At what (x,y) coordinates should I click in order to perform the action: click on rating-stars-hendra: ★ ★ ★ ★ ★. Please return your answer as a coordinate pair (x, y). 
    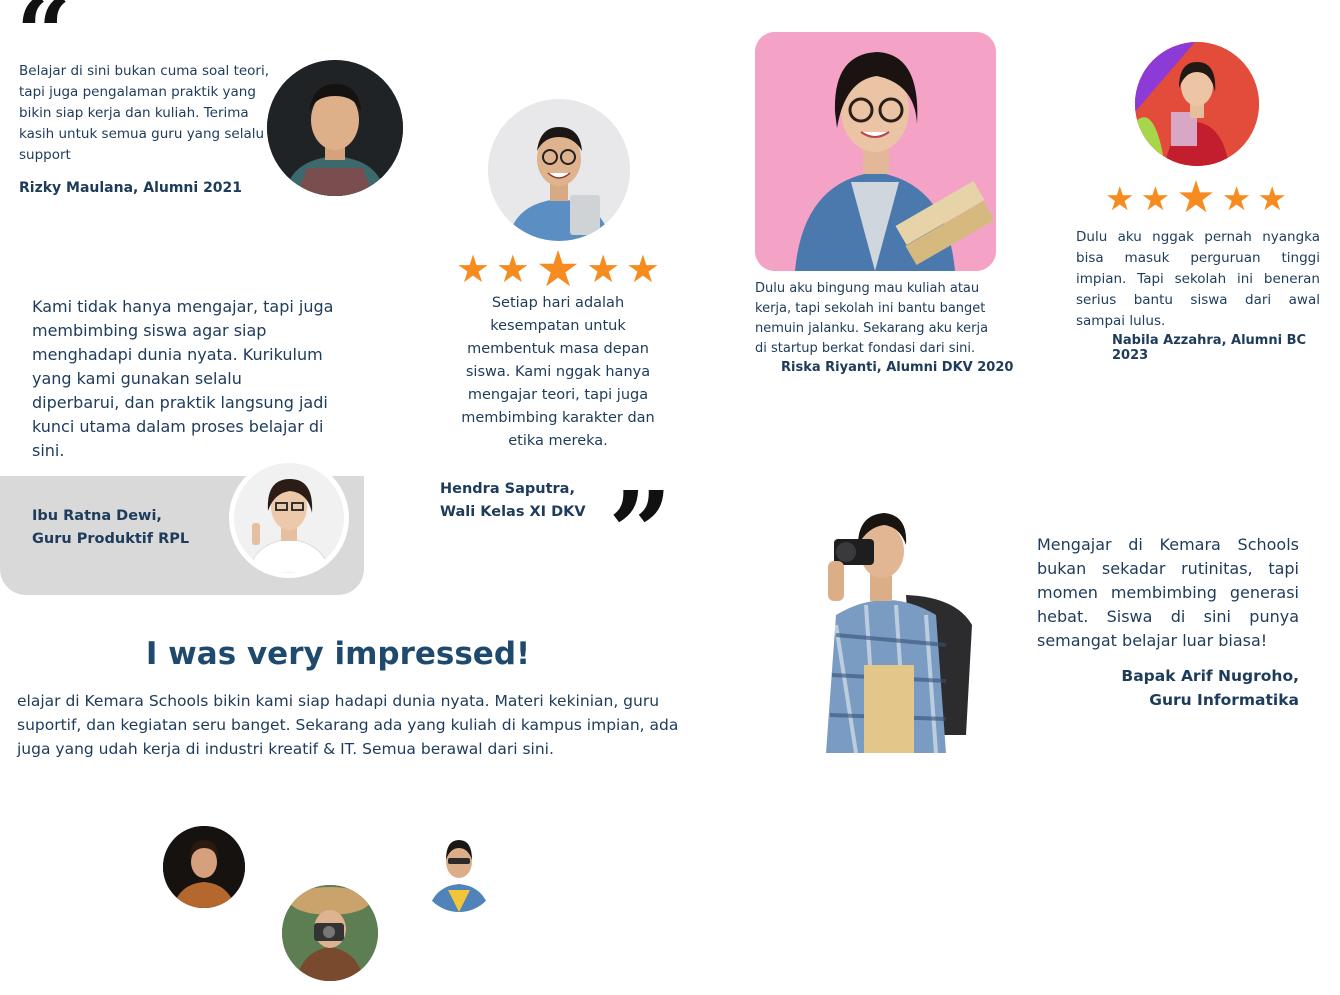
    Looking at the image, I should click on (558, 269).